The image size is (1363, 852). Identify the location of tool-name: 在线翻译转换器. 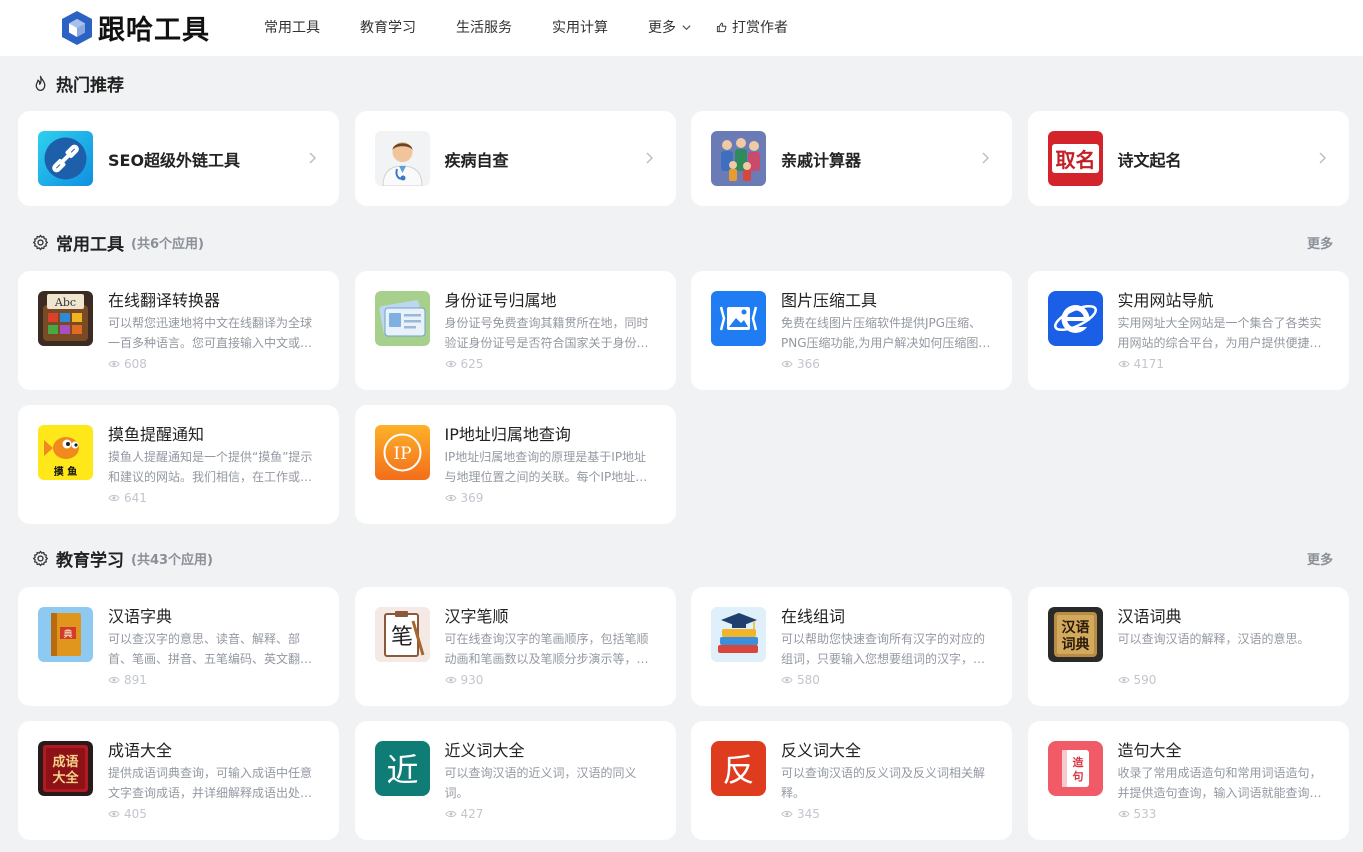
(164, 300).